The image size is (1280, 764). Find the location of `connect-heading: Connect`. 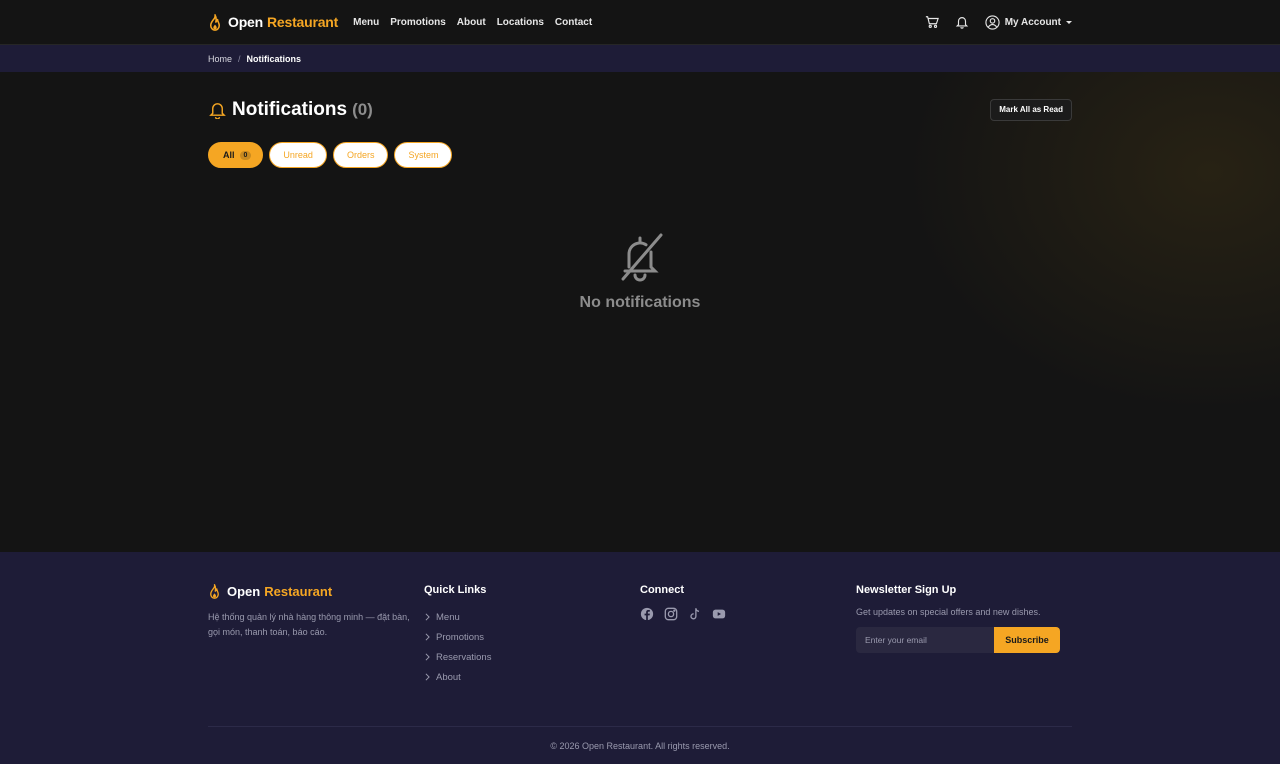

connect-heading: Connect is located at coordinates (662, 590).